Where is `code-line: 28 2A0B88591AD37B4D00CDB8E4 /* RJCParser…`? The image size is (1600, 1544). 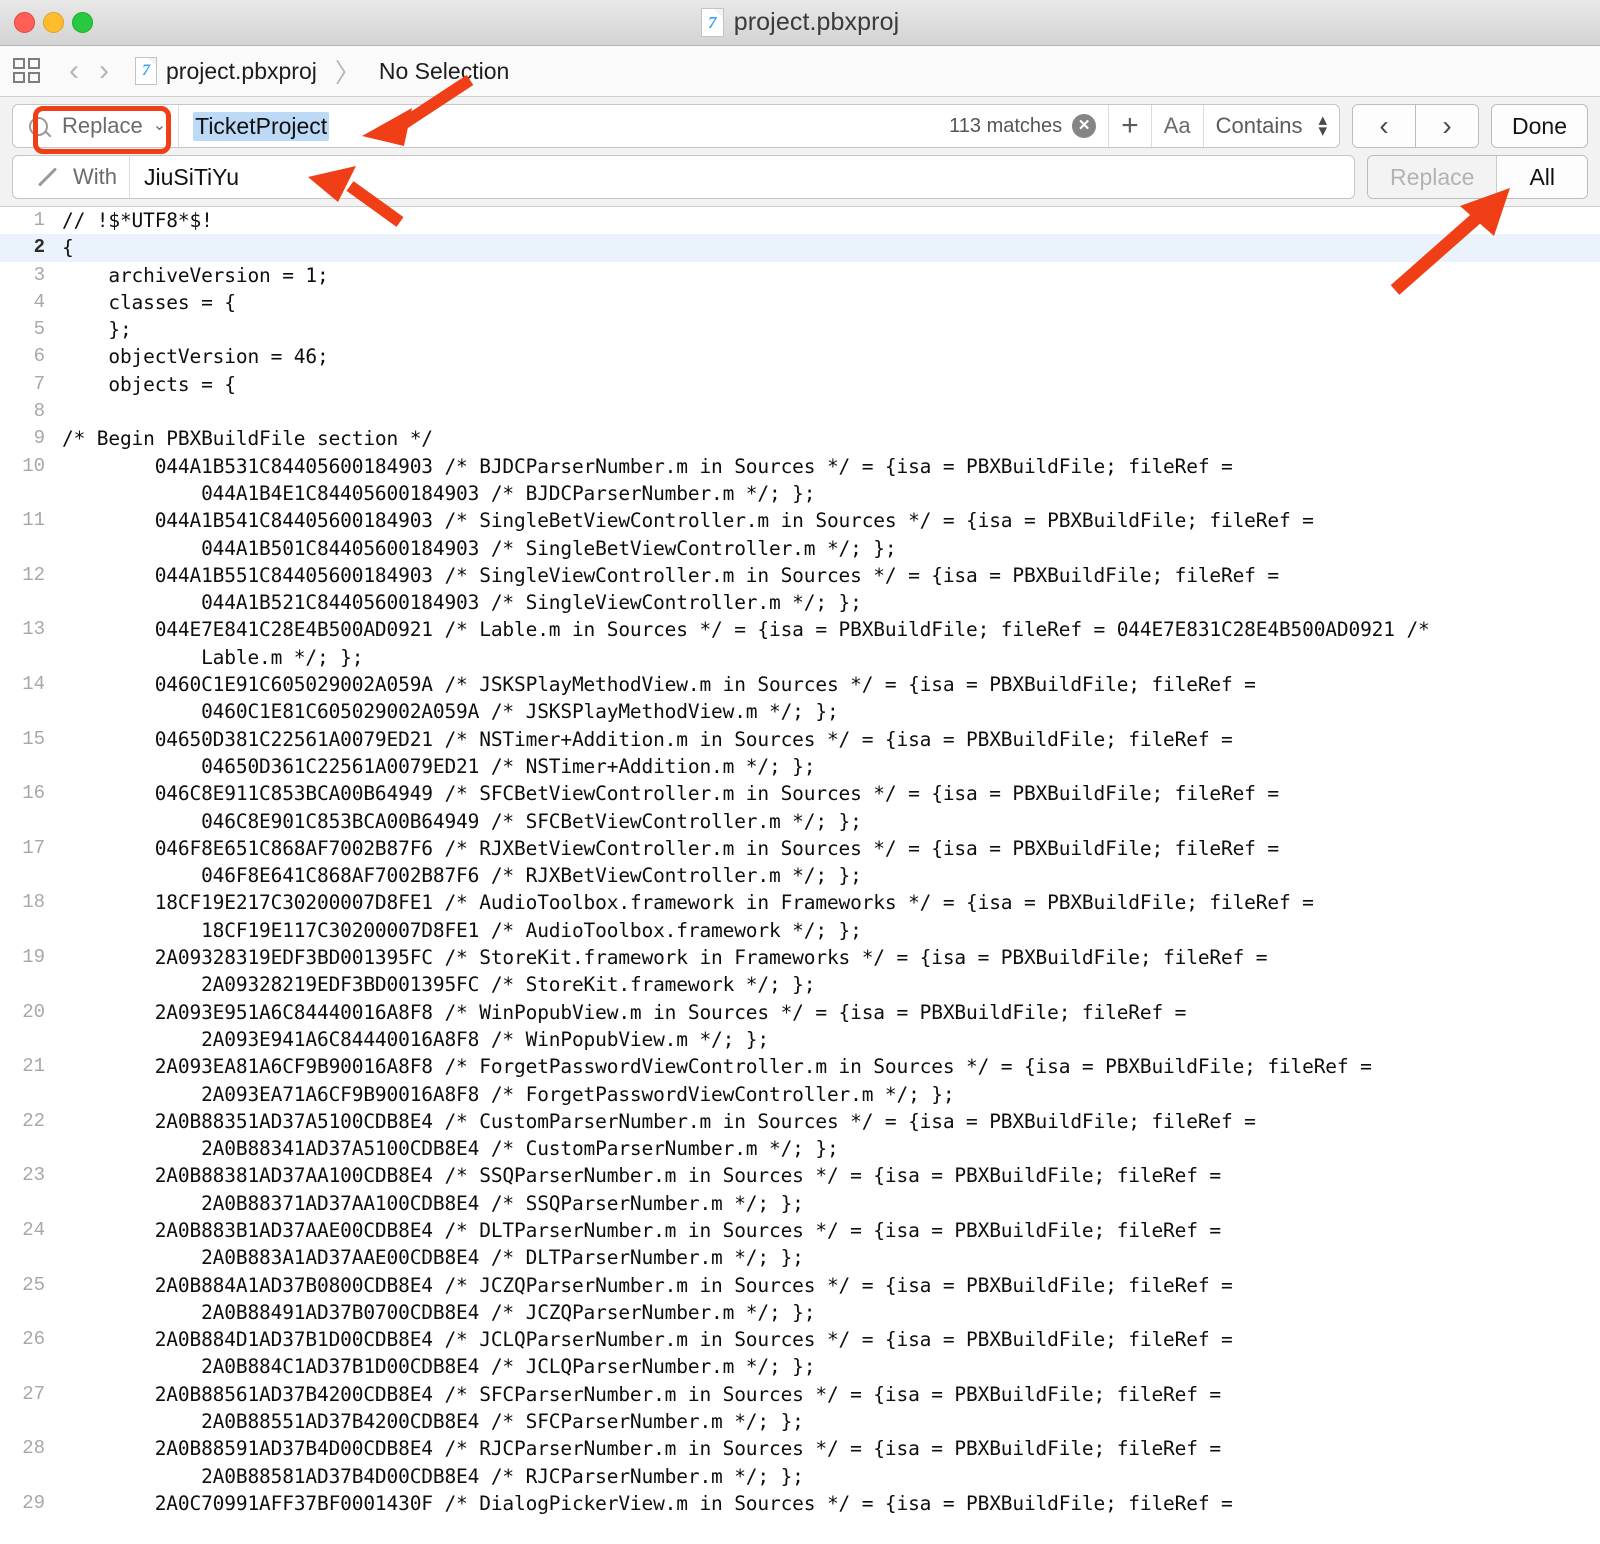 code-line: 28 2A0B88591AD37B4D00CDB8E4 /* RJCParser… is located at coordinates (800, 1462).